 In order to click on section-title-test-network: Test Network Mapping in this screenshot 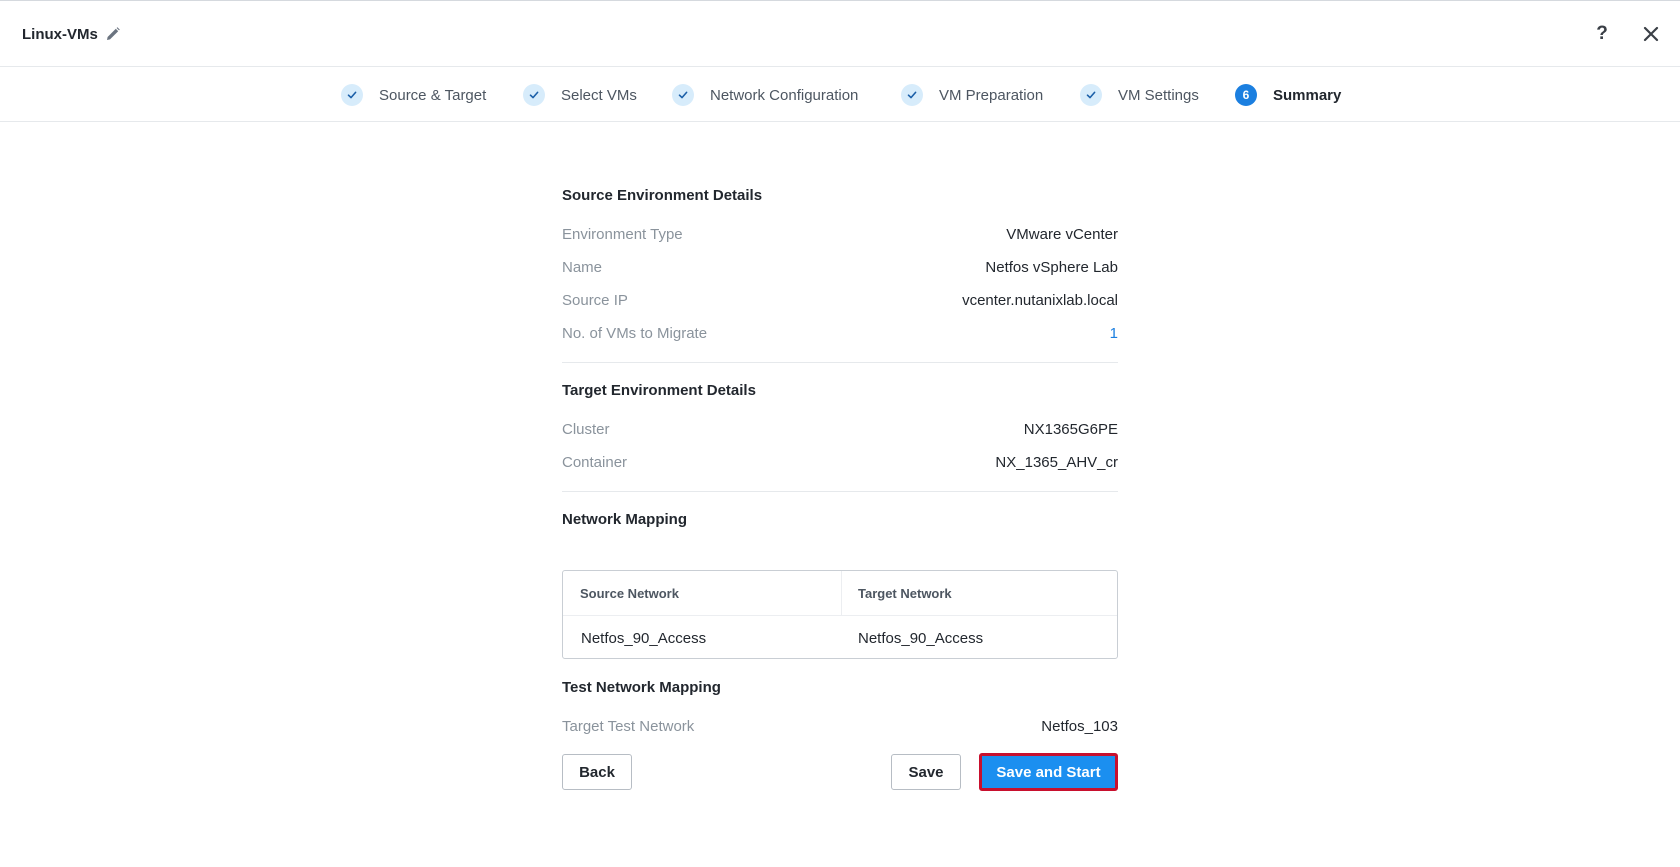, I will do `click(641, 687)`.